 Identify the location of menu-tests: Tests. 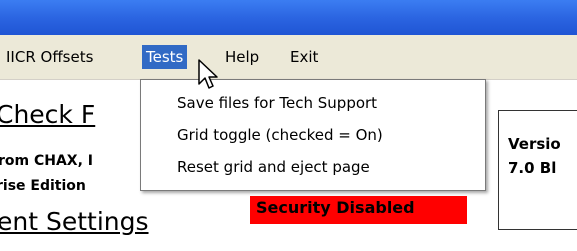
(165, 57).